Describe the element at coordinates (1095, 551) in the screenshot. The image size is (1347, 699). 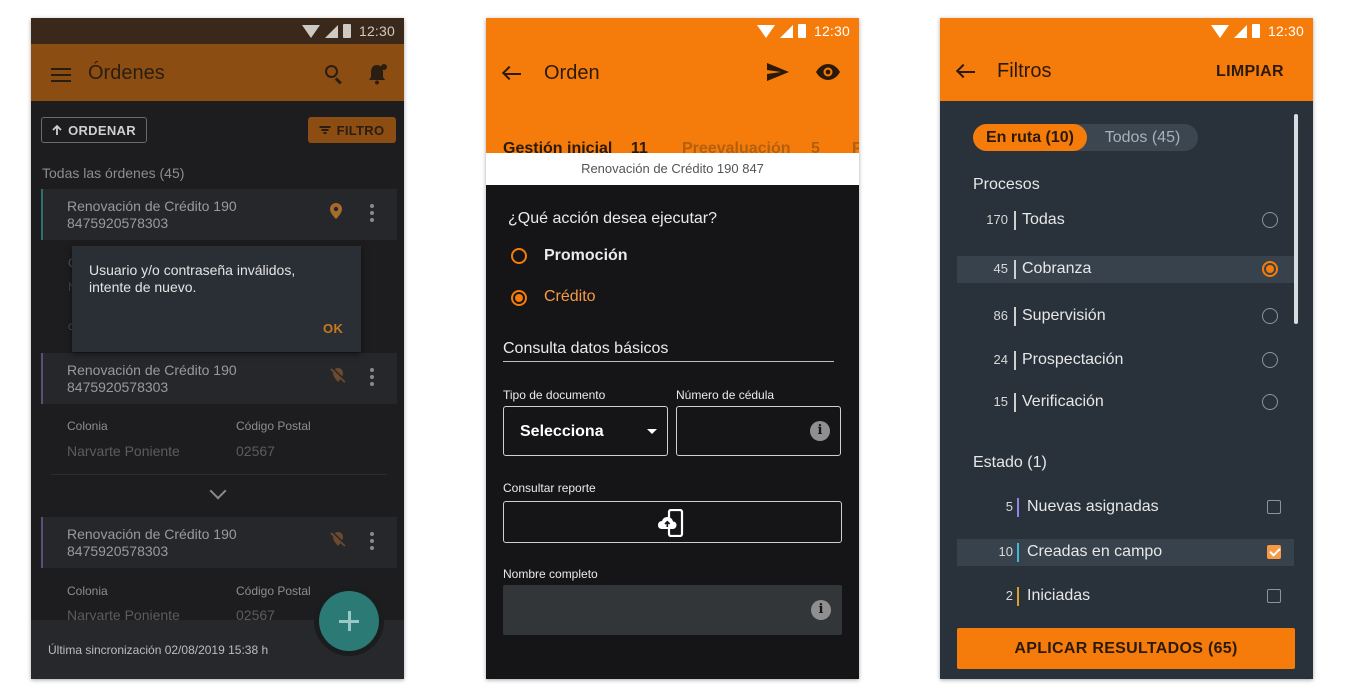
I see `state-name: Creadas en campo` at that location.